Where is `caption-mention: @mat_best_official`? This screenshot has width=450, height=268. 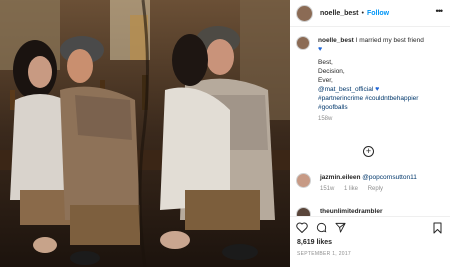 caption-mention: @mat_best_official is located at coordinates (345, 89).